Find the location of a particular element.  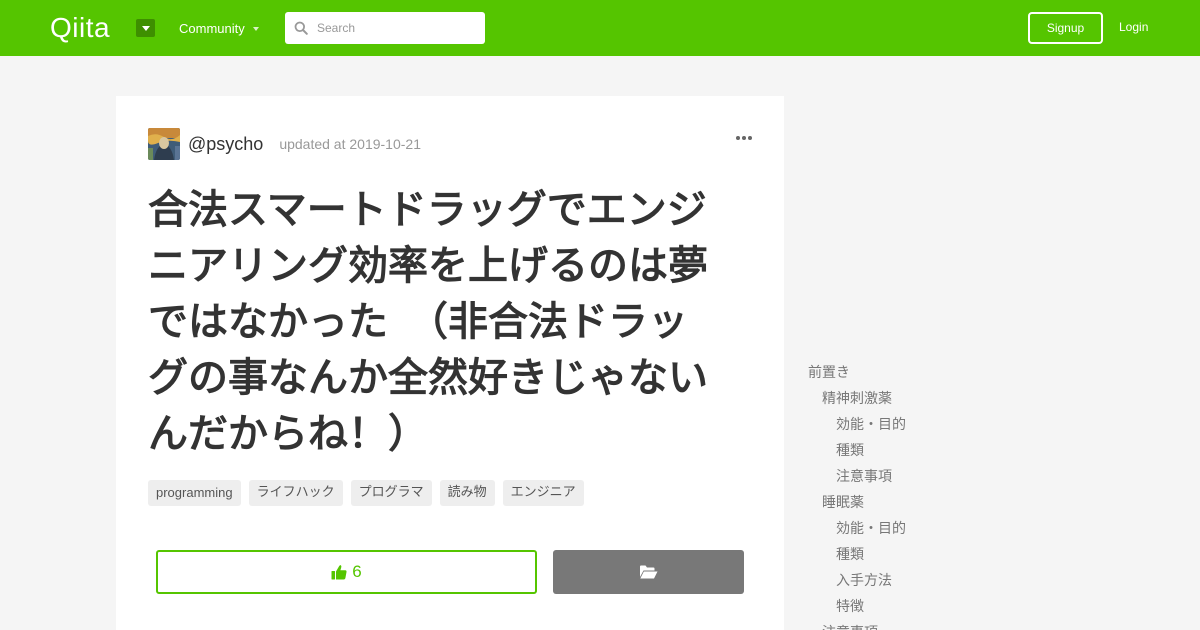

tag-list: programming ライフハック プログラマ 読み物 エンジニア is located at coordinates (366, 493).